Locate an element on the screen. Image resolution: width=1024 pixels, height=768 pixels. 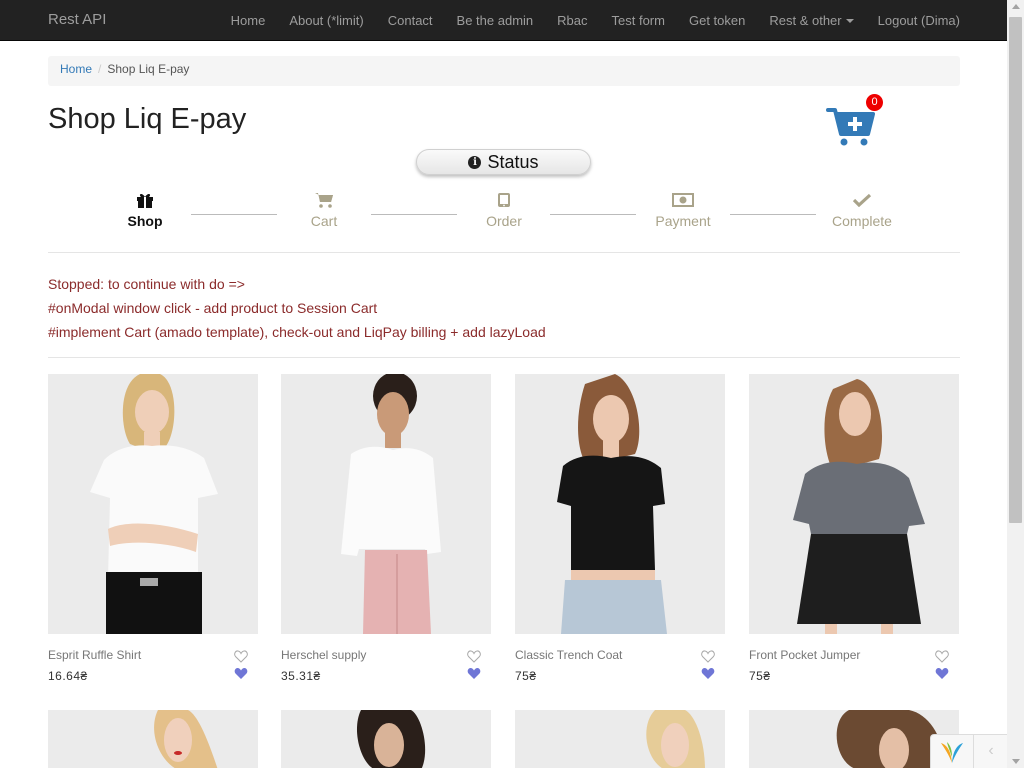
vertical-scrollbar is located at coordinates (1015, 384).